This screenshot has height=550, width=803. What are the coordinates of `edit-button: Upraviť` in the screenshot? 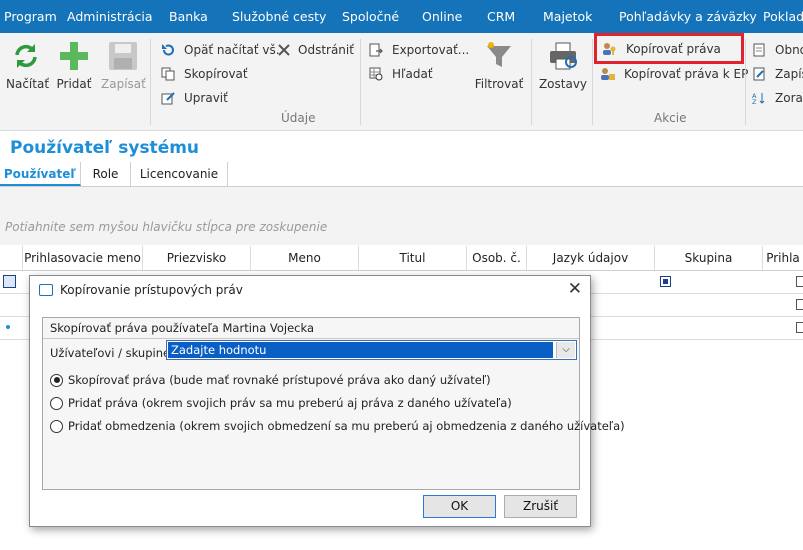 It's located at (194, 98).